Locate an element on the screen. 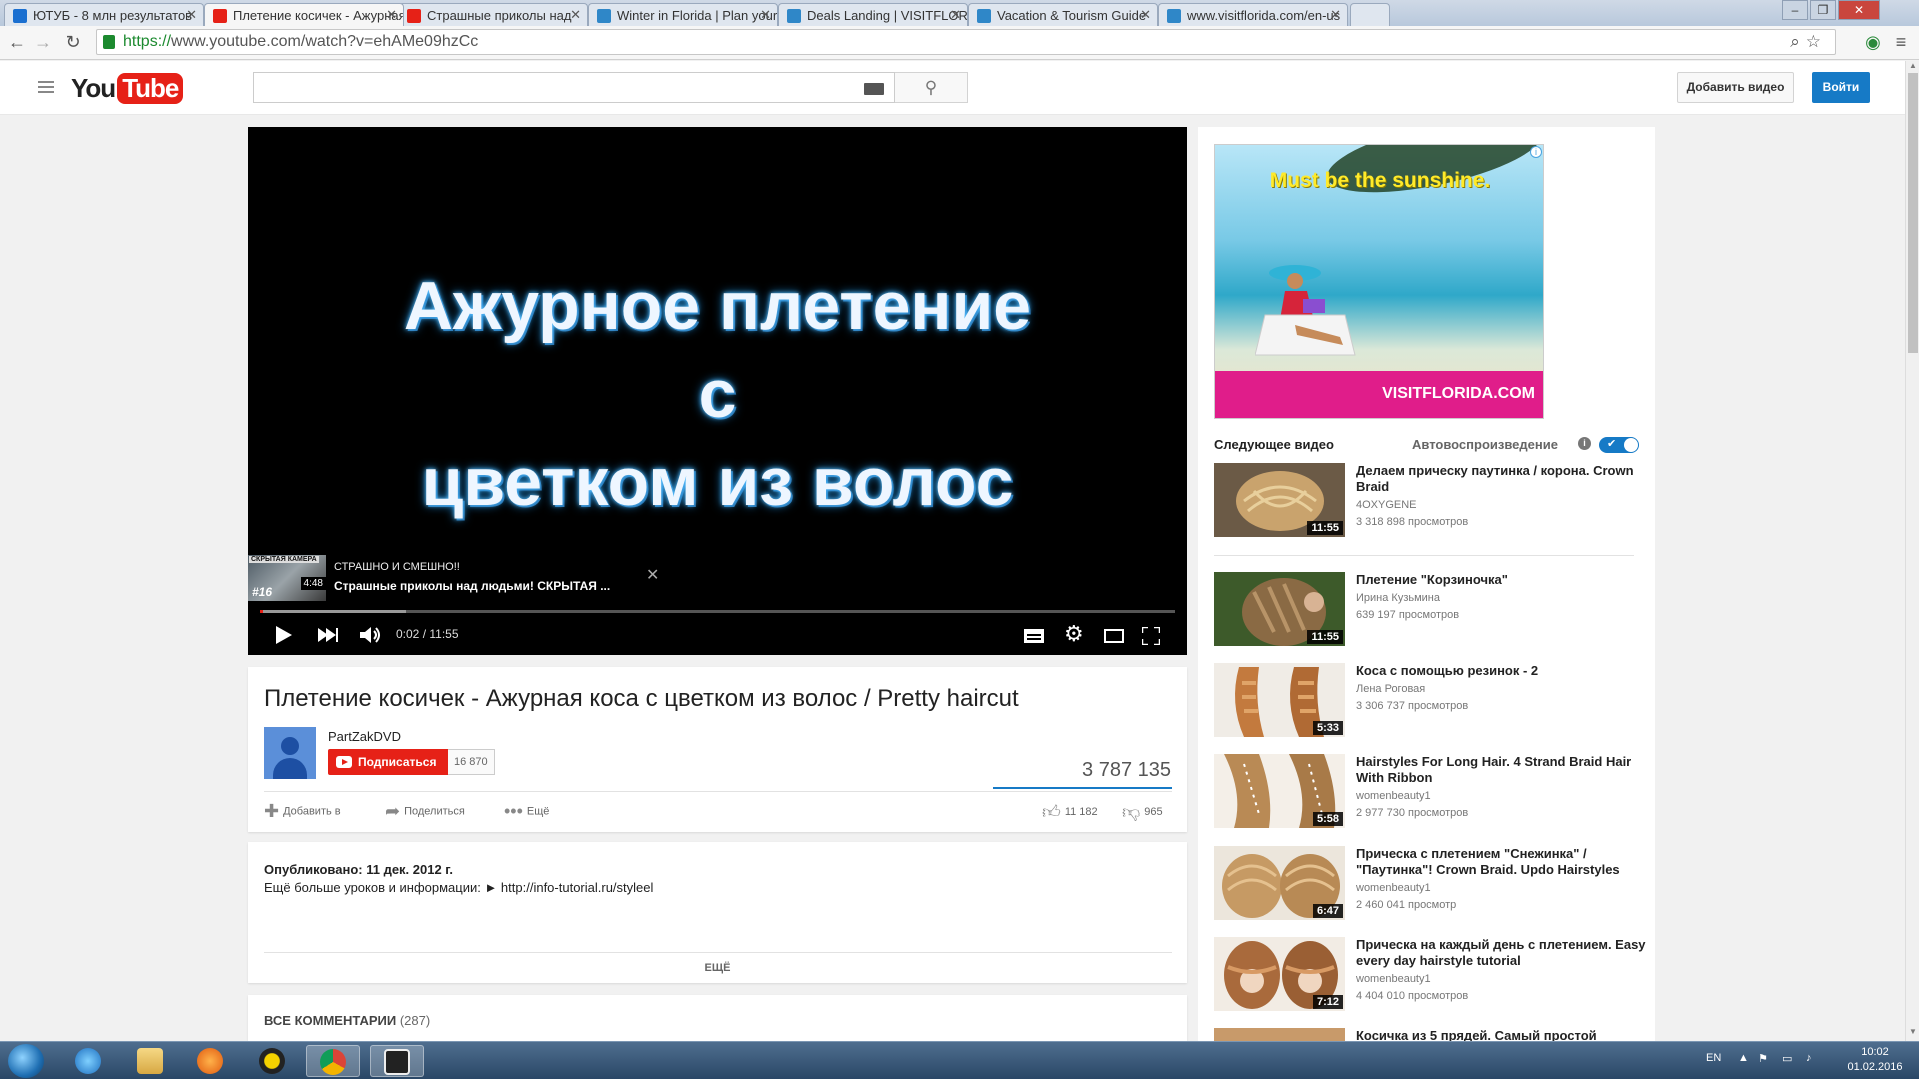  theater-mode-icon is located at coordinates (1114, 636).